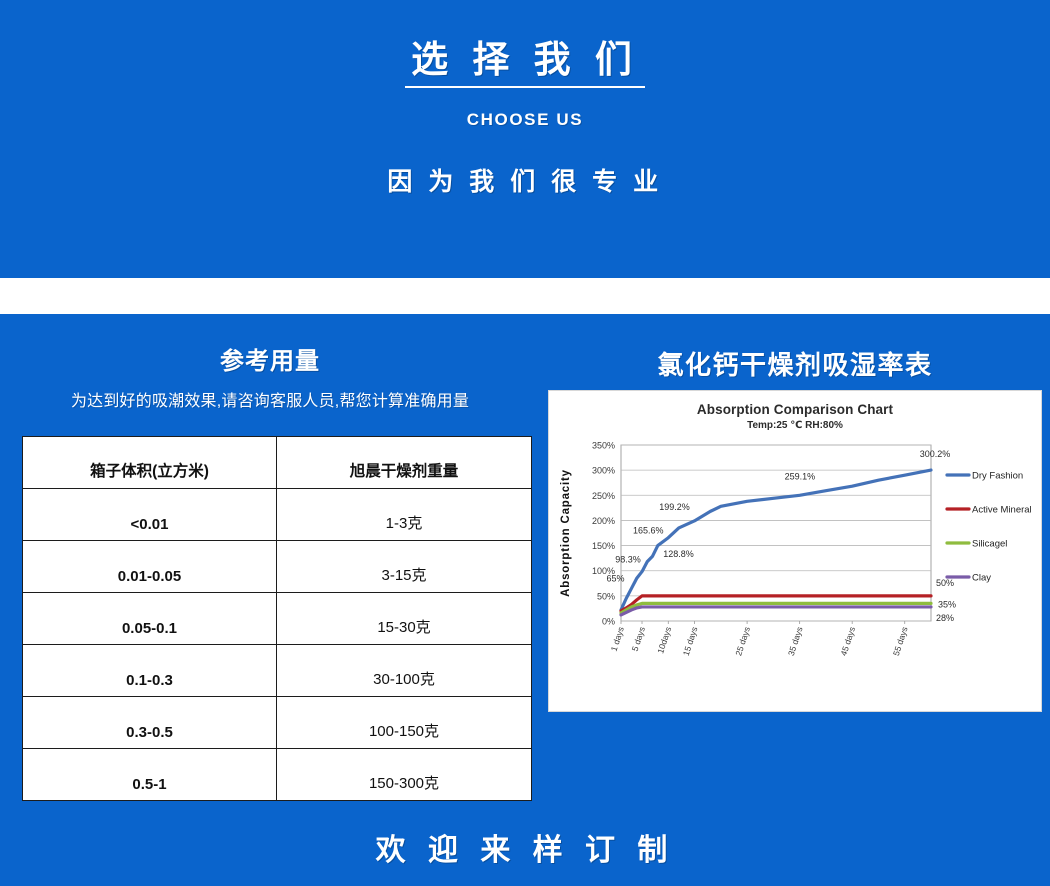 This screenshot has width=1050, height=886. Describe the element at coordinates (608, 622) in the screenshot. I see `y-axis-tick-label: 0%` at that location.